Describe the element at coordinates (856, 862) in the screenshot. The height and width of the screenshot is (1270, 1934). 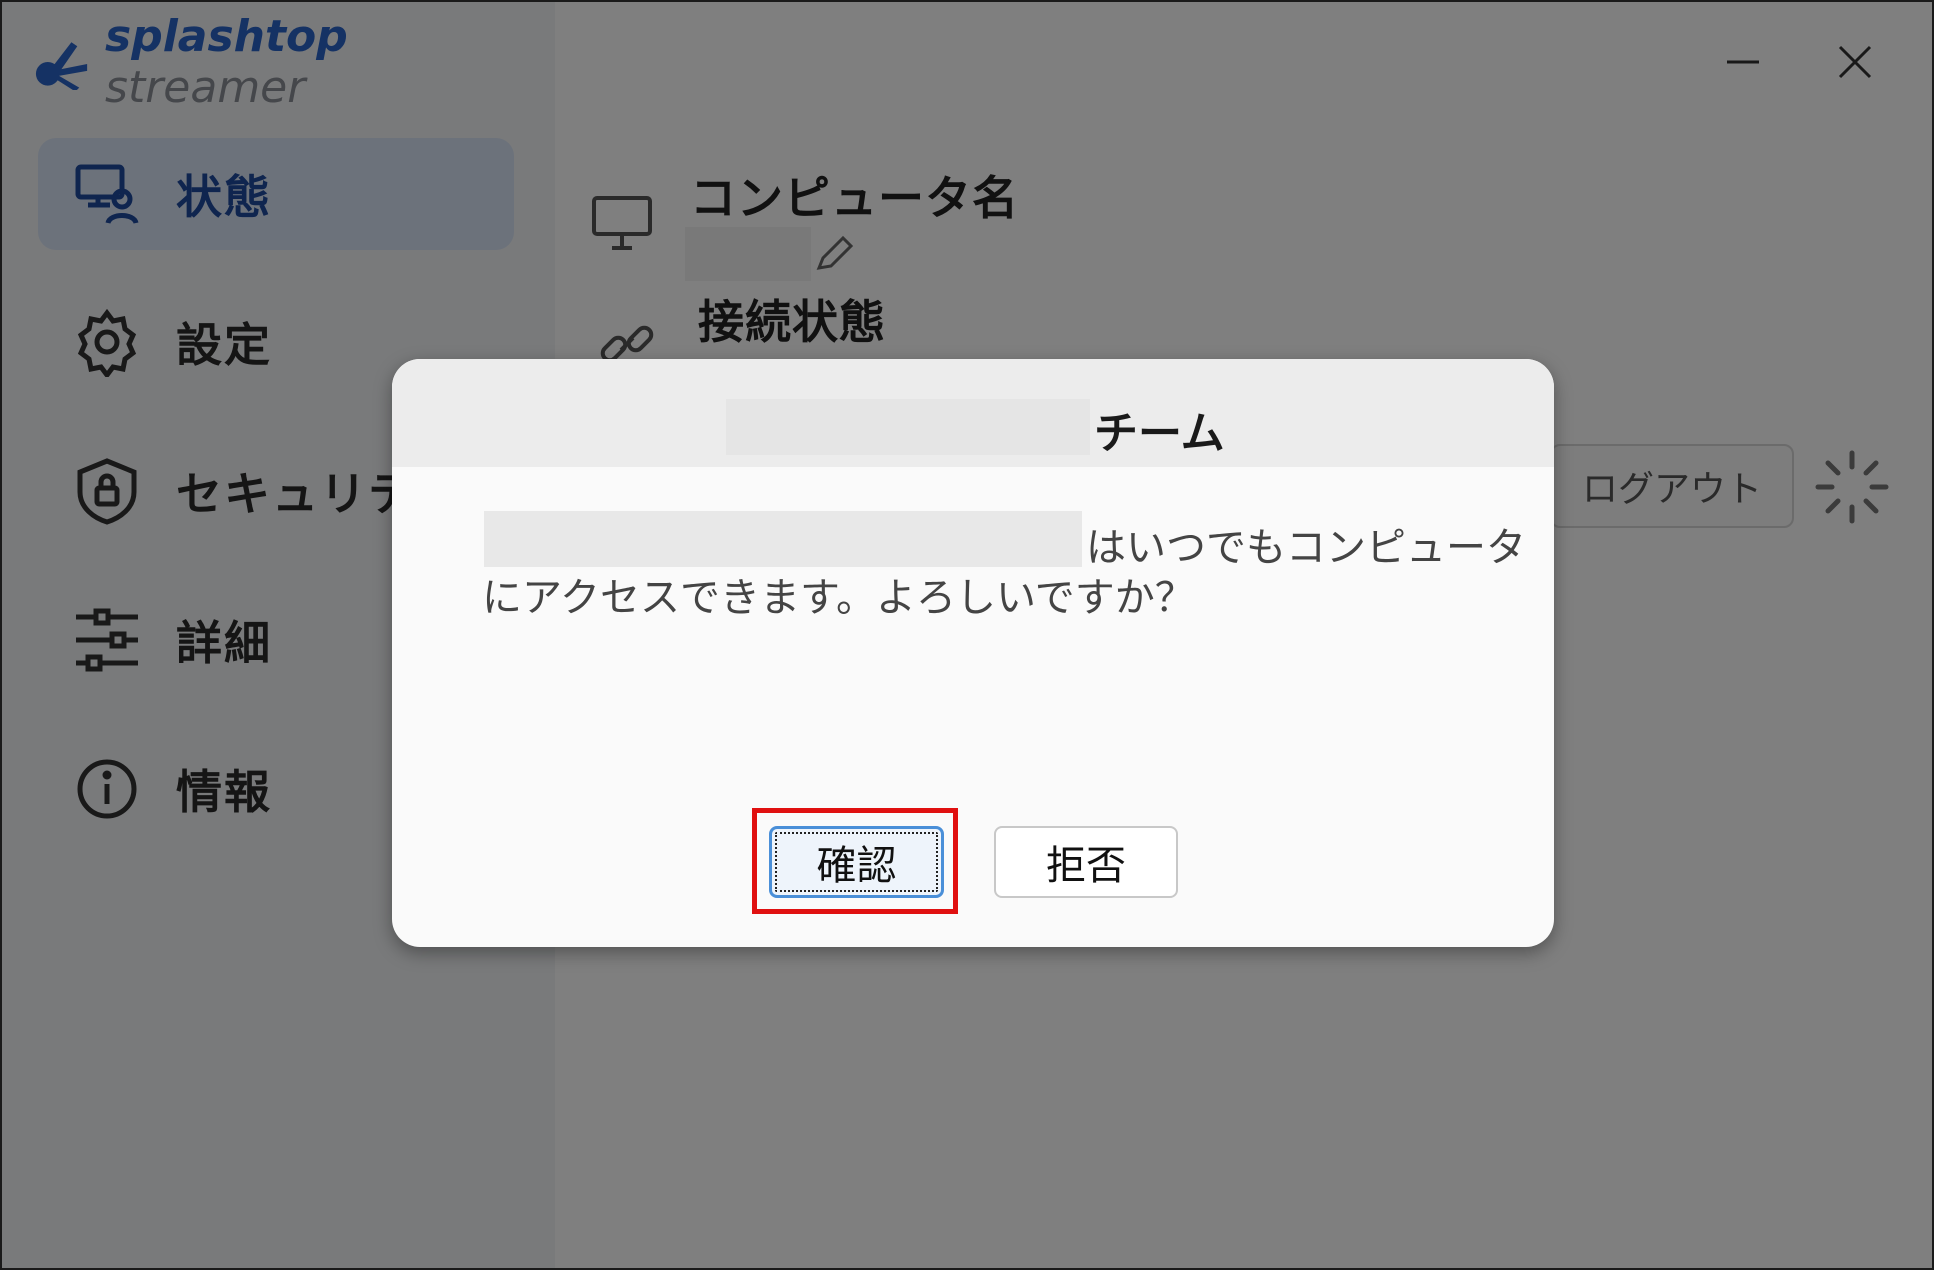
I see `confirm-button: 確認` at that location.